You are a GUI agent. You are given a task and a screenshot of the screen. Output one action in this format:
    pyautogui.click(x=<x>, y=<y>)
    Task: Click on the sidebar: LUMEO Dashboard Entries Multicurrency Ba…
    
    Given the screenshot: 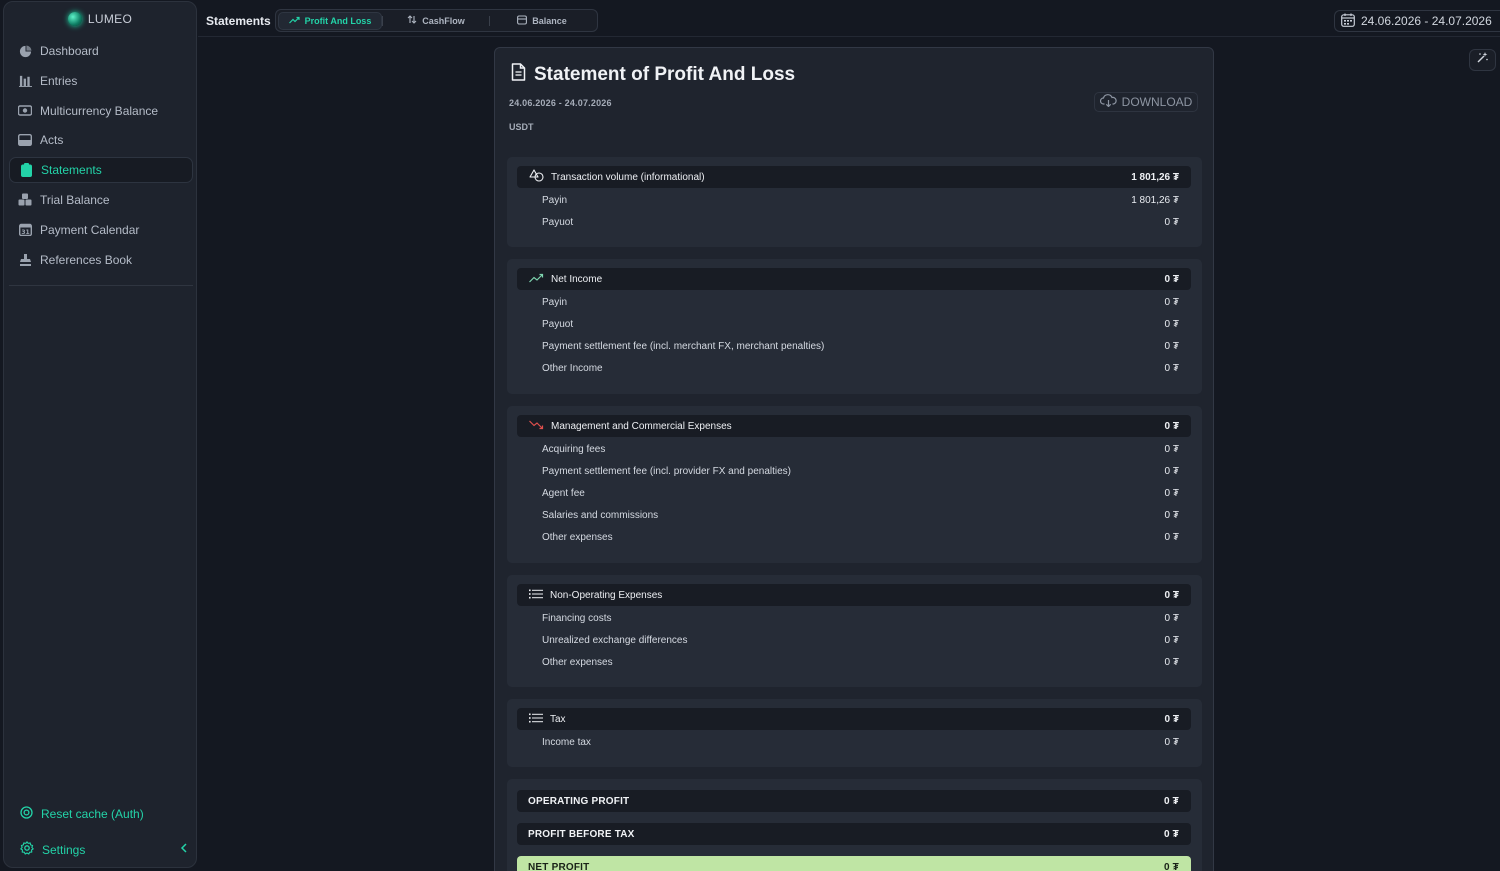 What is the action you would take?
    pyautogui.click(x=100, y=434)
    